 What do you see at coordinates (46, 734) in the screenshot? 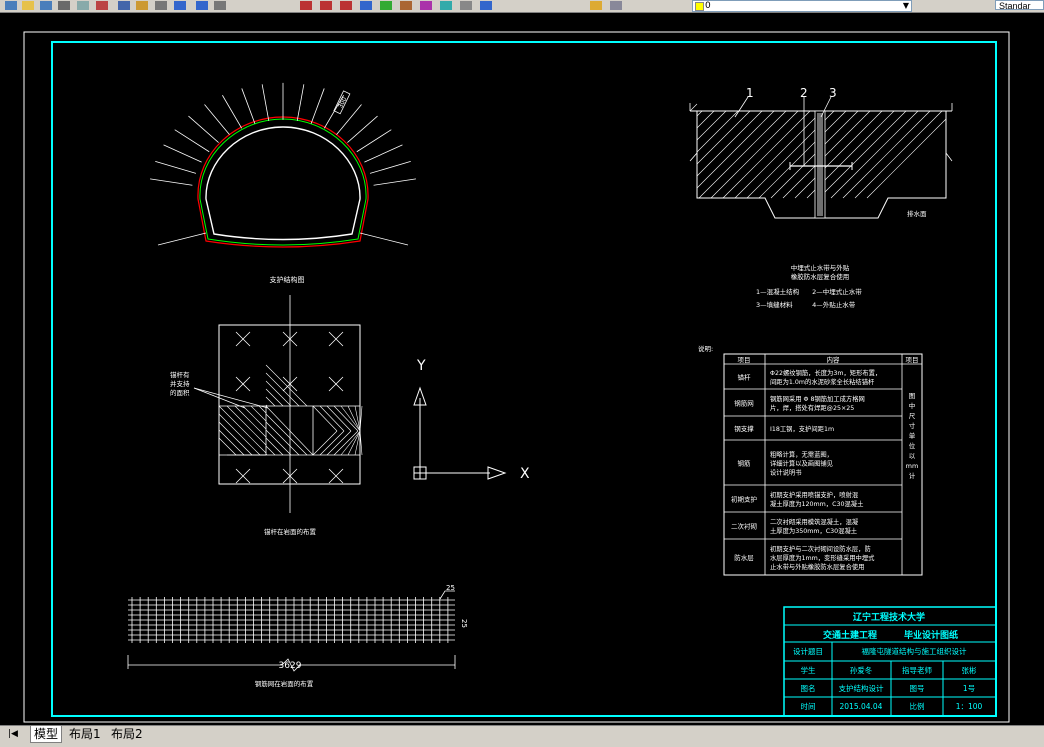
I see `tab-model: 模型` at bounding box center [46, 734].